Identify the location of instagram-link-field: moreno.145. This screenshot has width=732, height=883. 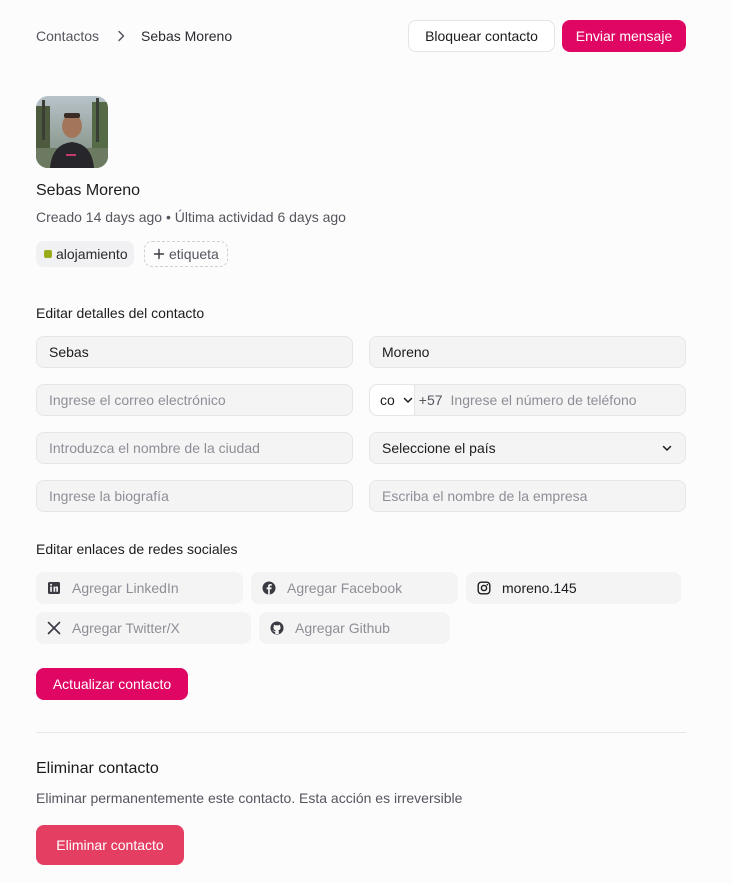
(573, 588).